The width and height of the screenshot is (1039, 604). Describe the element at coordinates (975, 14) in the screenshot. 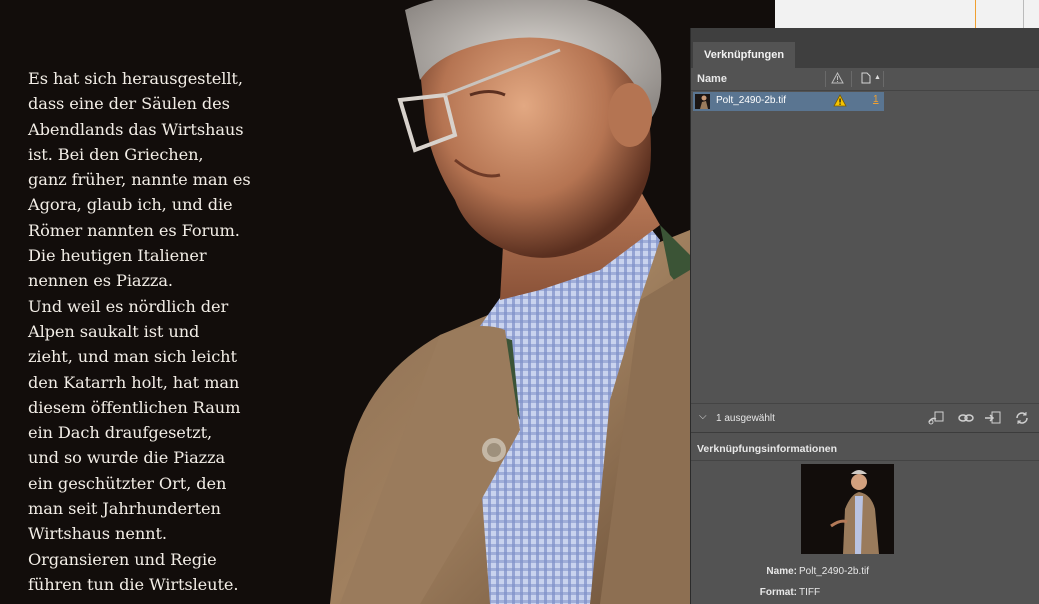

I see `margin-guide` at that location.